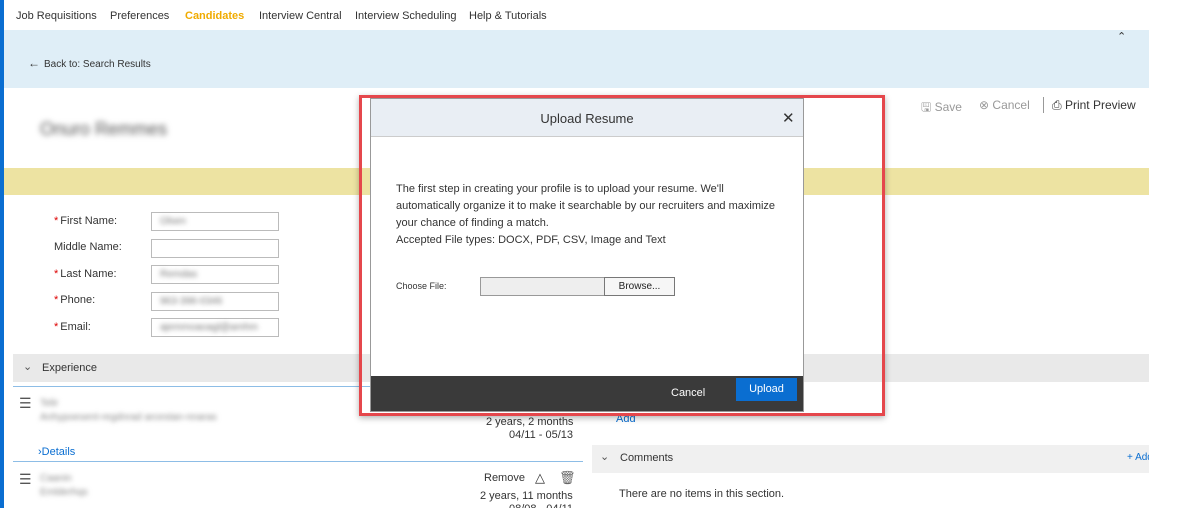 This screenshot has height=508, width=1199. I want to click on middle-name-field, so click(215, 248).